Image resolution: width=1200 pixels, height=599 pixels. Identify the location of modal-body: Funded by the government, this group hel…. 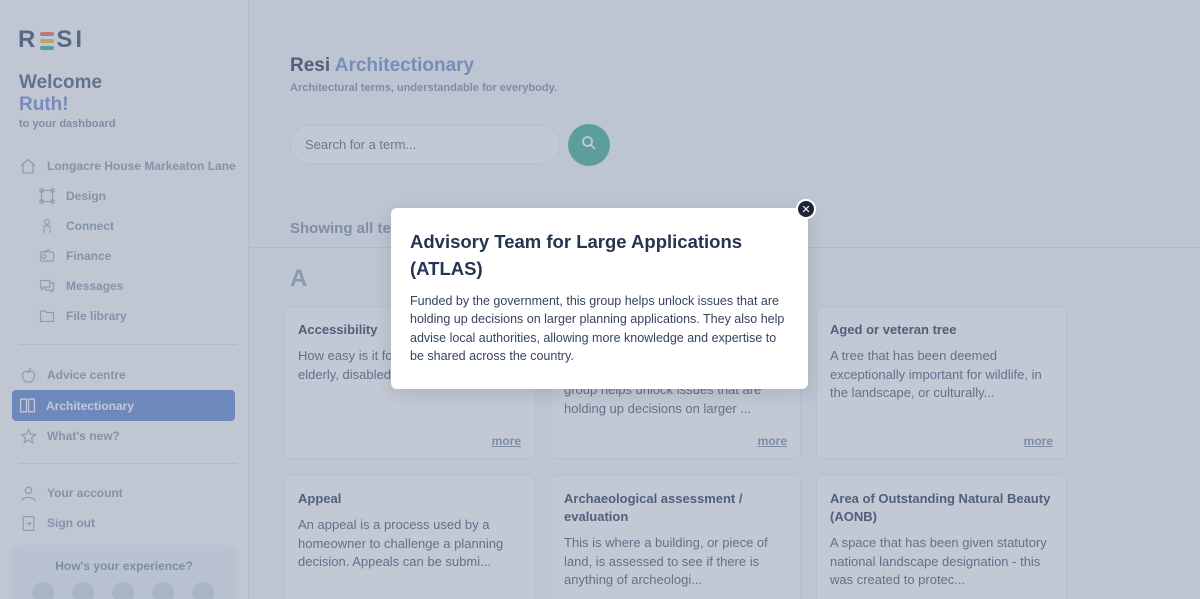
(597, 328).